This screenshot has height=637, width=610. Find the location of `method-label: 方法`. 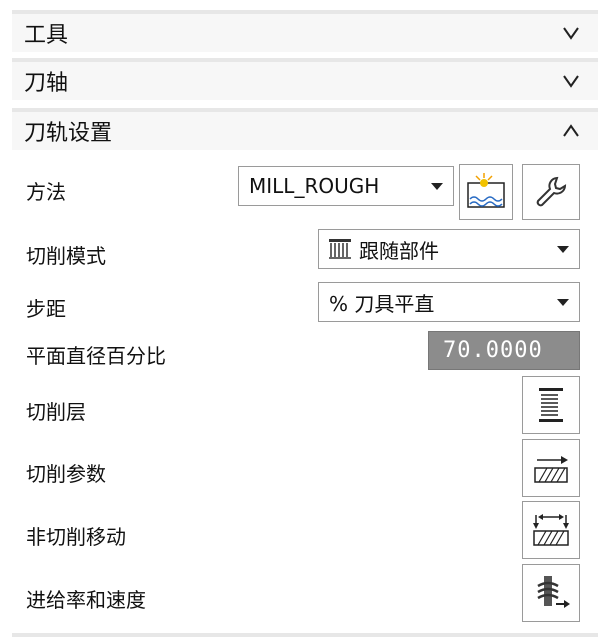

method-label: 方法 is located at coordinates (46, 192).